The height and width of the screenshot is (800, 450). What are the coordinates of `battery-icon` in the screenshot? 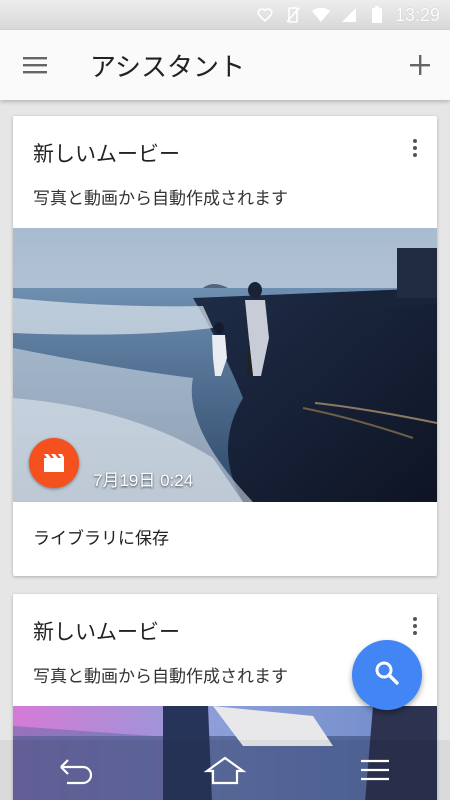 It's located at (377, 15).